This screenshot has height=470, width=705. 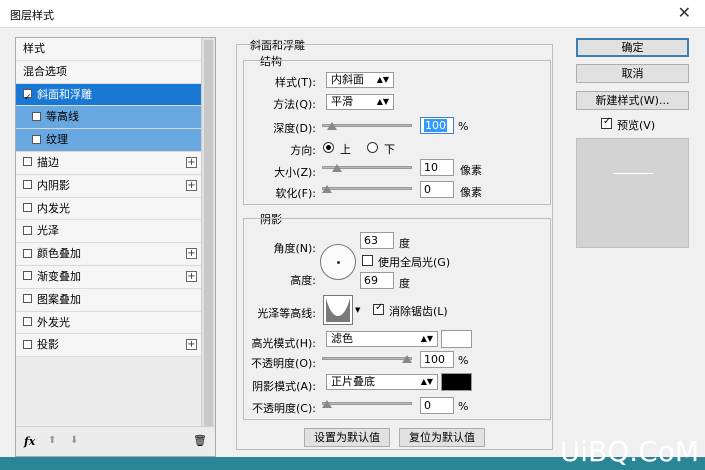 I want to click on preview-swatch-line, so click(x=633, y=173).